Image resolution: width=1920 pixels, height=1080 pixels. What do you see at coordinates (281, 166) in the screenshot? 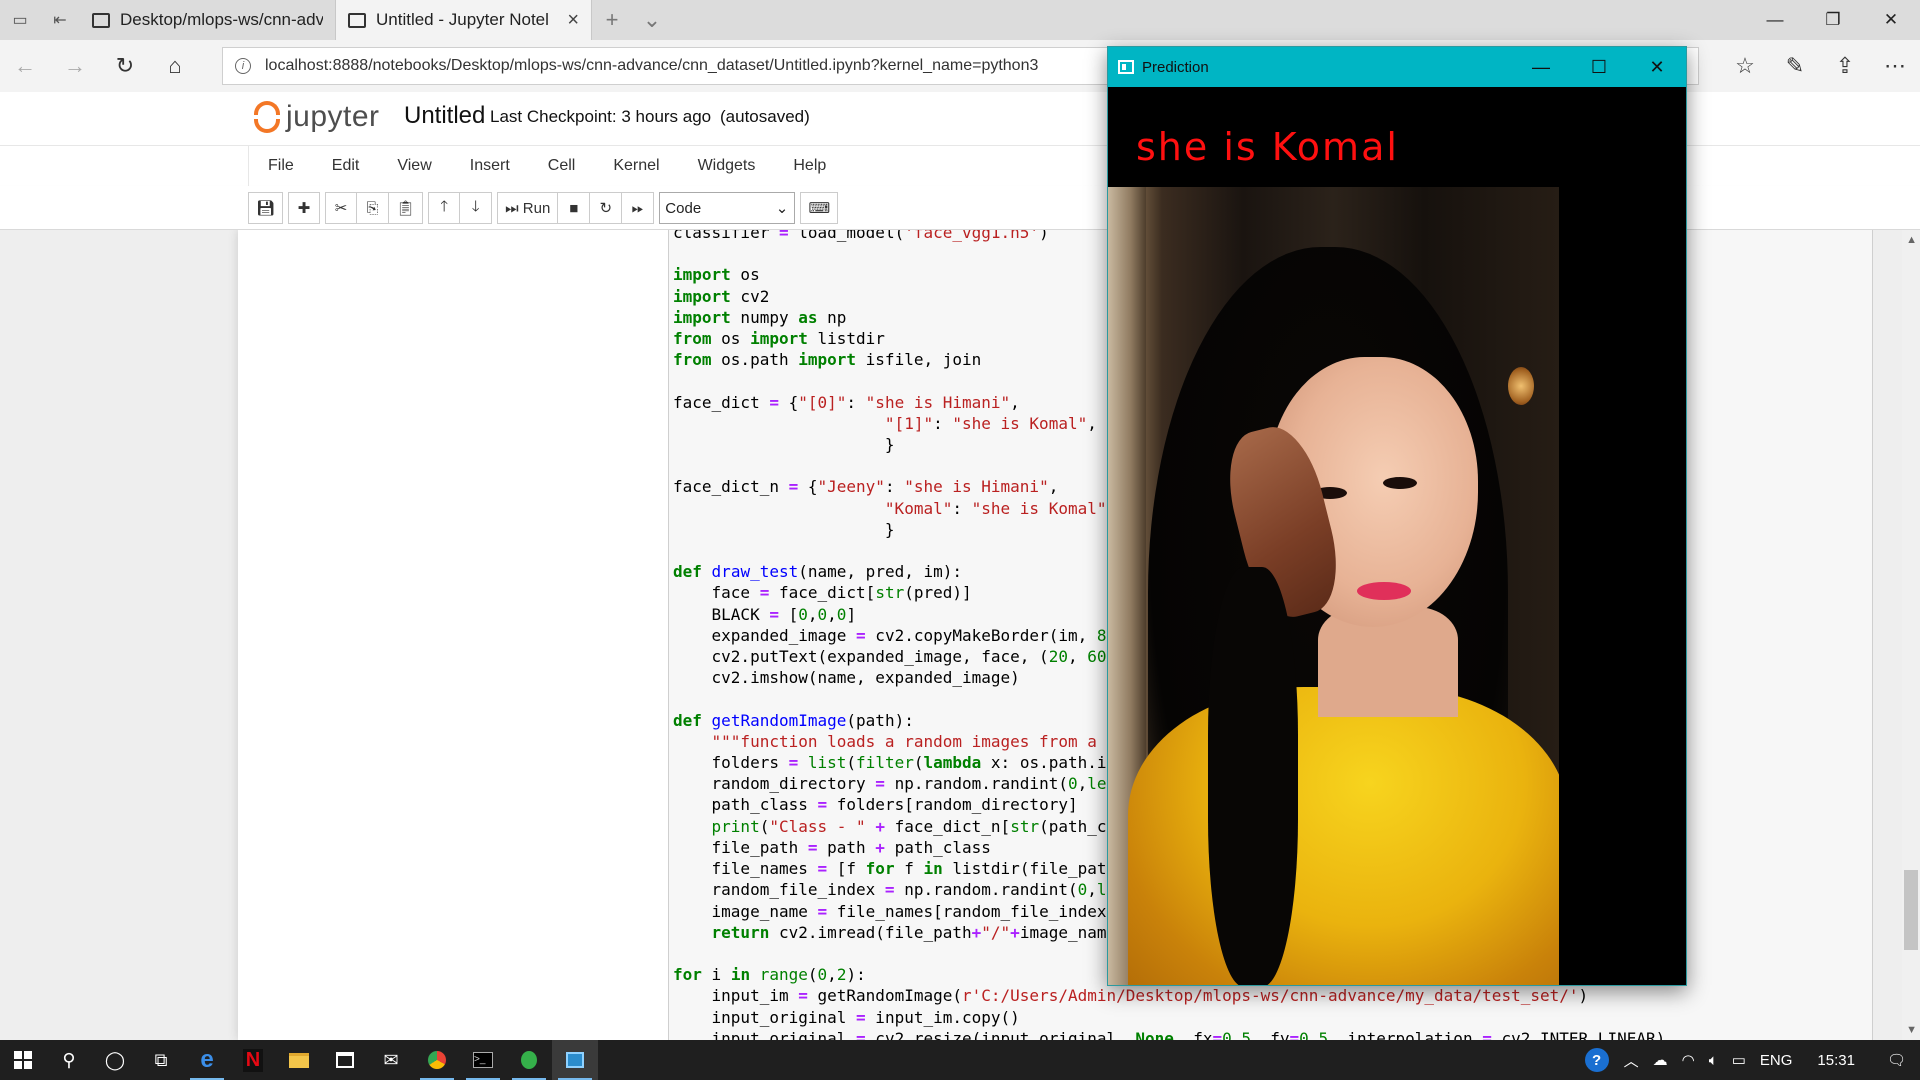
I see `menu-file: File` at bounding box center [281, 166].